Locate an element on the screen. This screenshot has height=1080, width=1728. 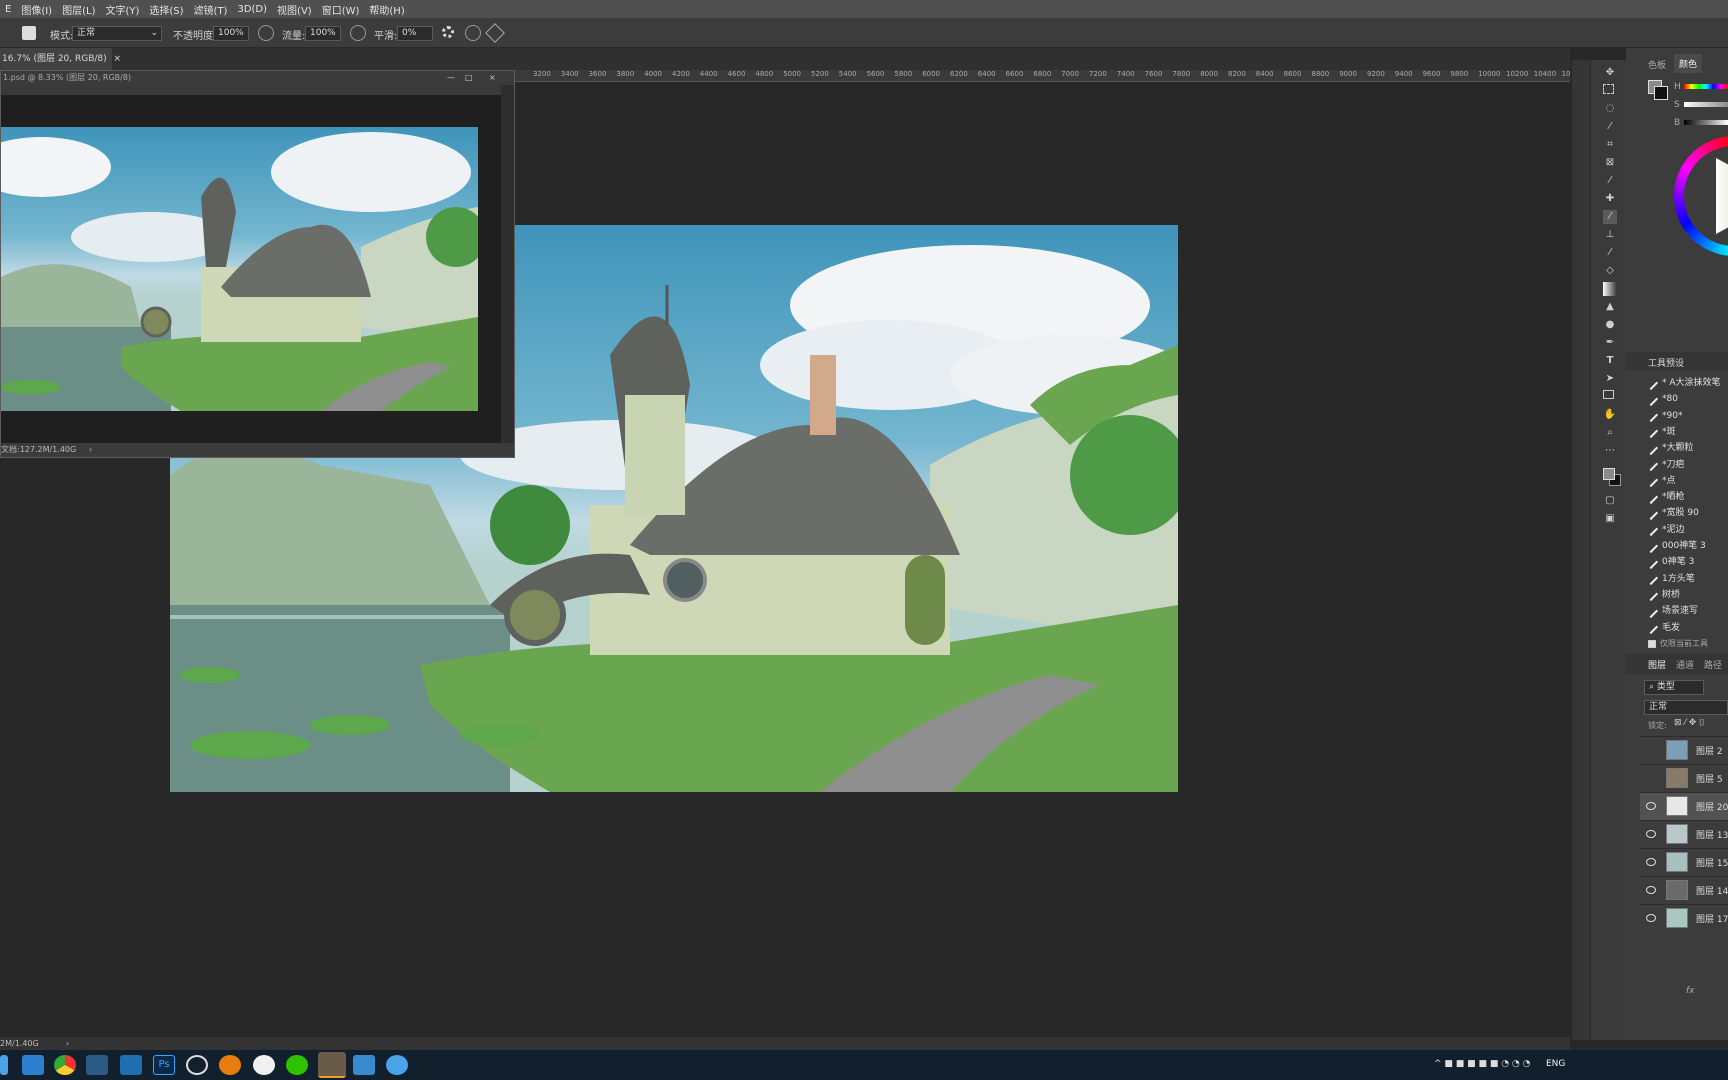
brush-tool-icon: ⁄ is located at coordinates (1610, 217).